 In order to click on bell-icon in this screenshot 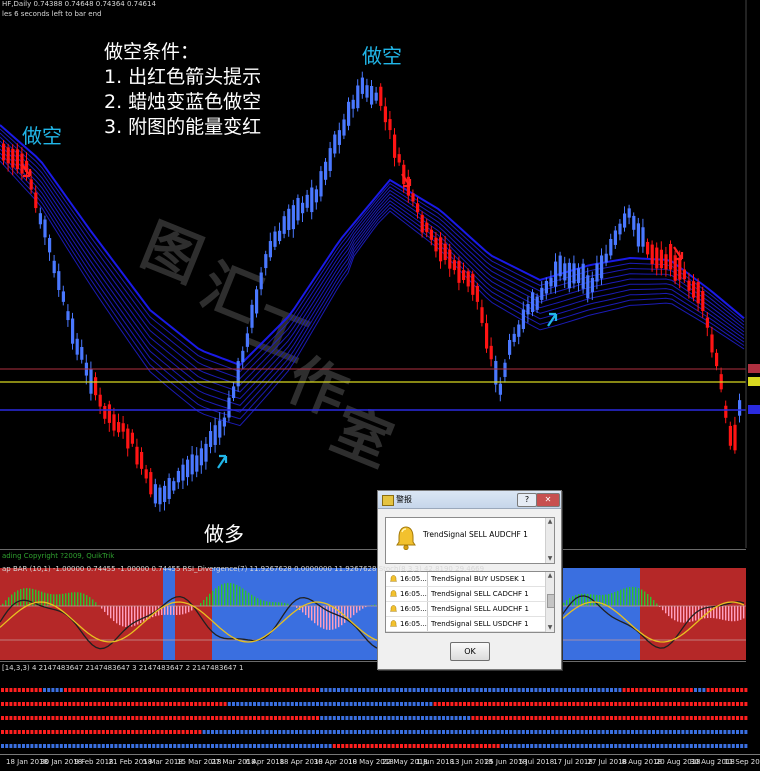, I will do `click(393, 594)`.